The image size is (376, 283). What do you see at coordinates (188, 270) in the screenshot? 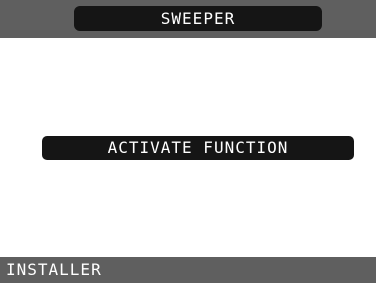
I see `footer-bar: INSTALLER` at bounding box center [188, 270].